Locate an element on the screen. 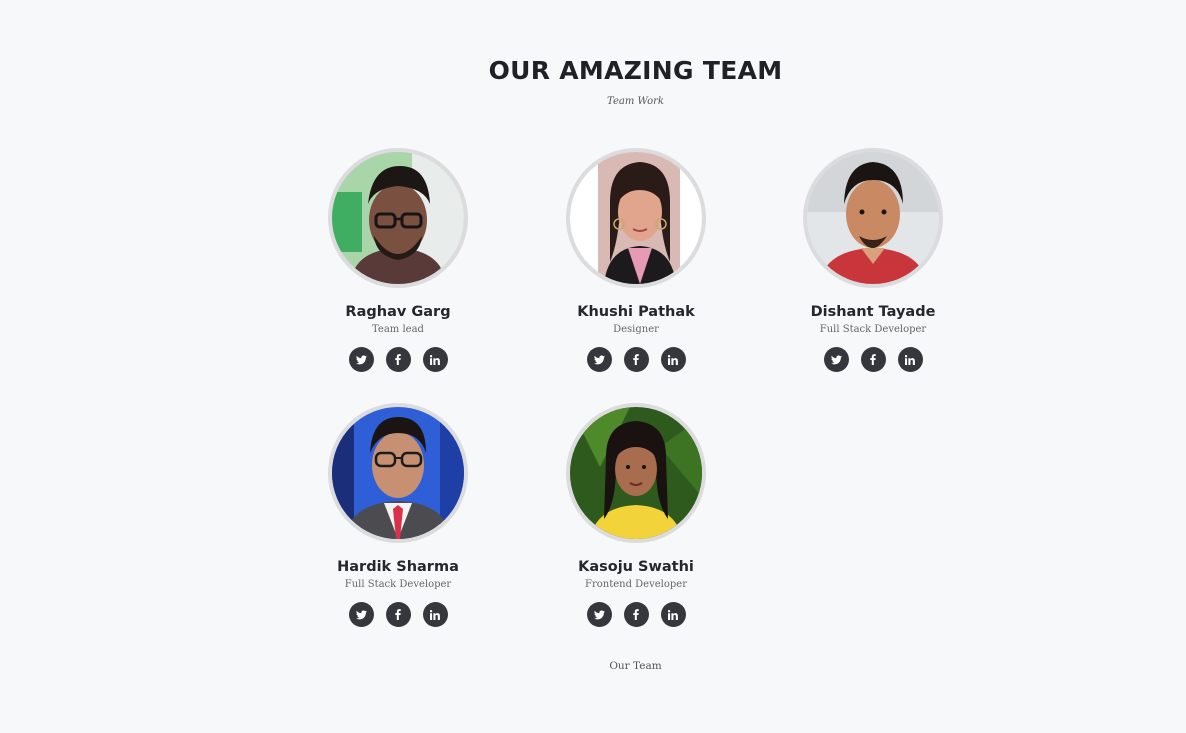  team-member-card: Dishant Tayade Full Stack Developer is located at coordinates (873, 263).